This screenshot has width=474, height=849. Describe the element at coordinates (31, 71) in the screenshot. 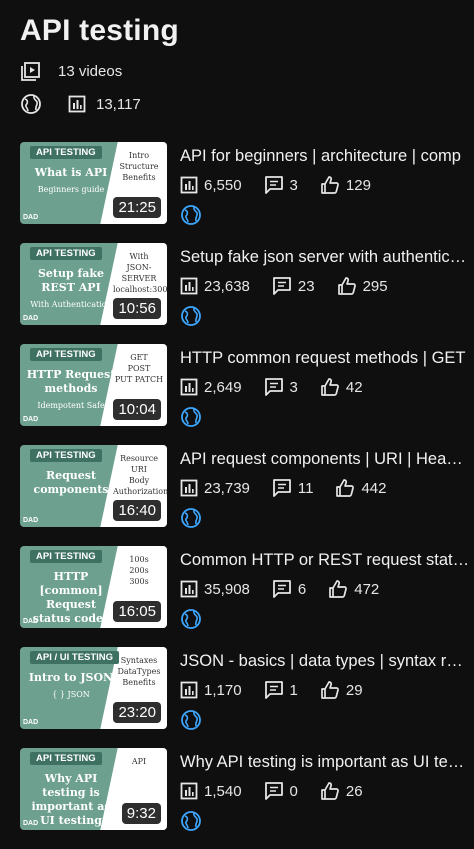

I see `playlist-play-icon` at that location.